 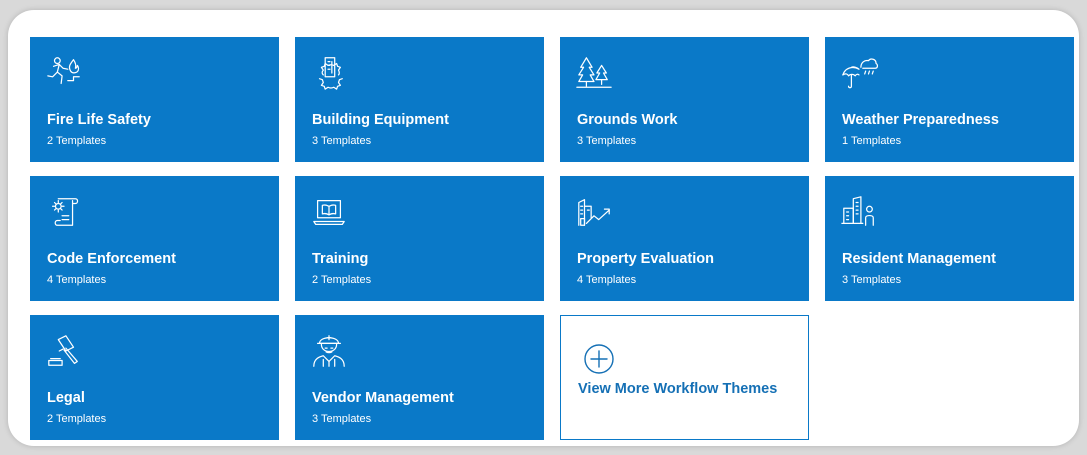 What do you see at coordinates (859, 73) in the screenshot?
I see `umbrella-rain-icon` at bounding box center [859, 73].